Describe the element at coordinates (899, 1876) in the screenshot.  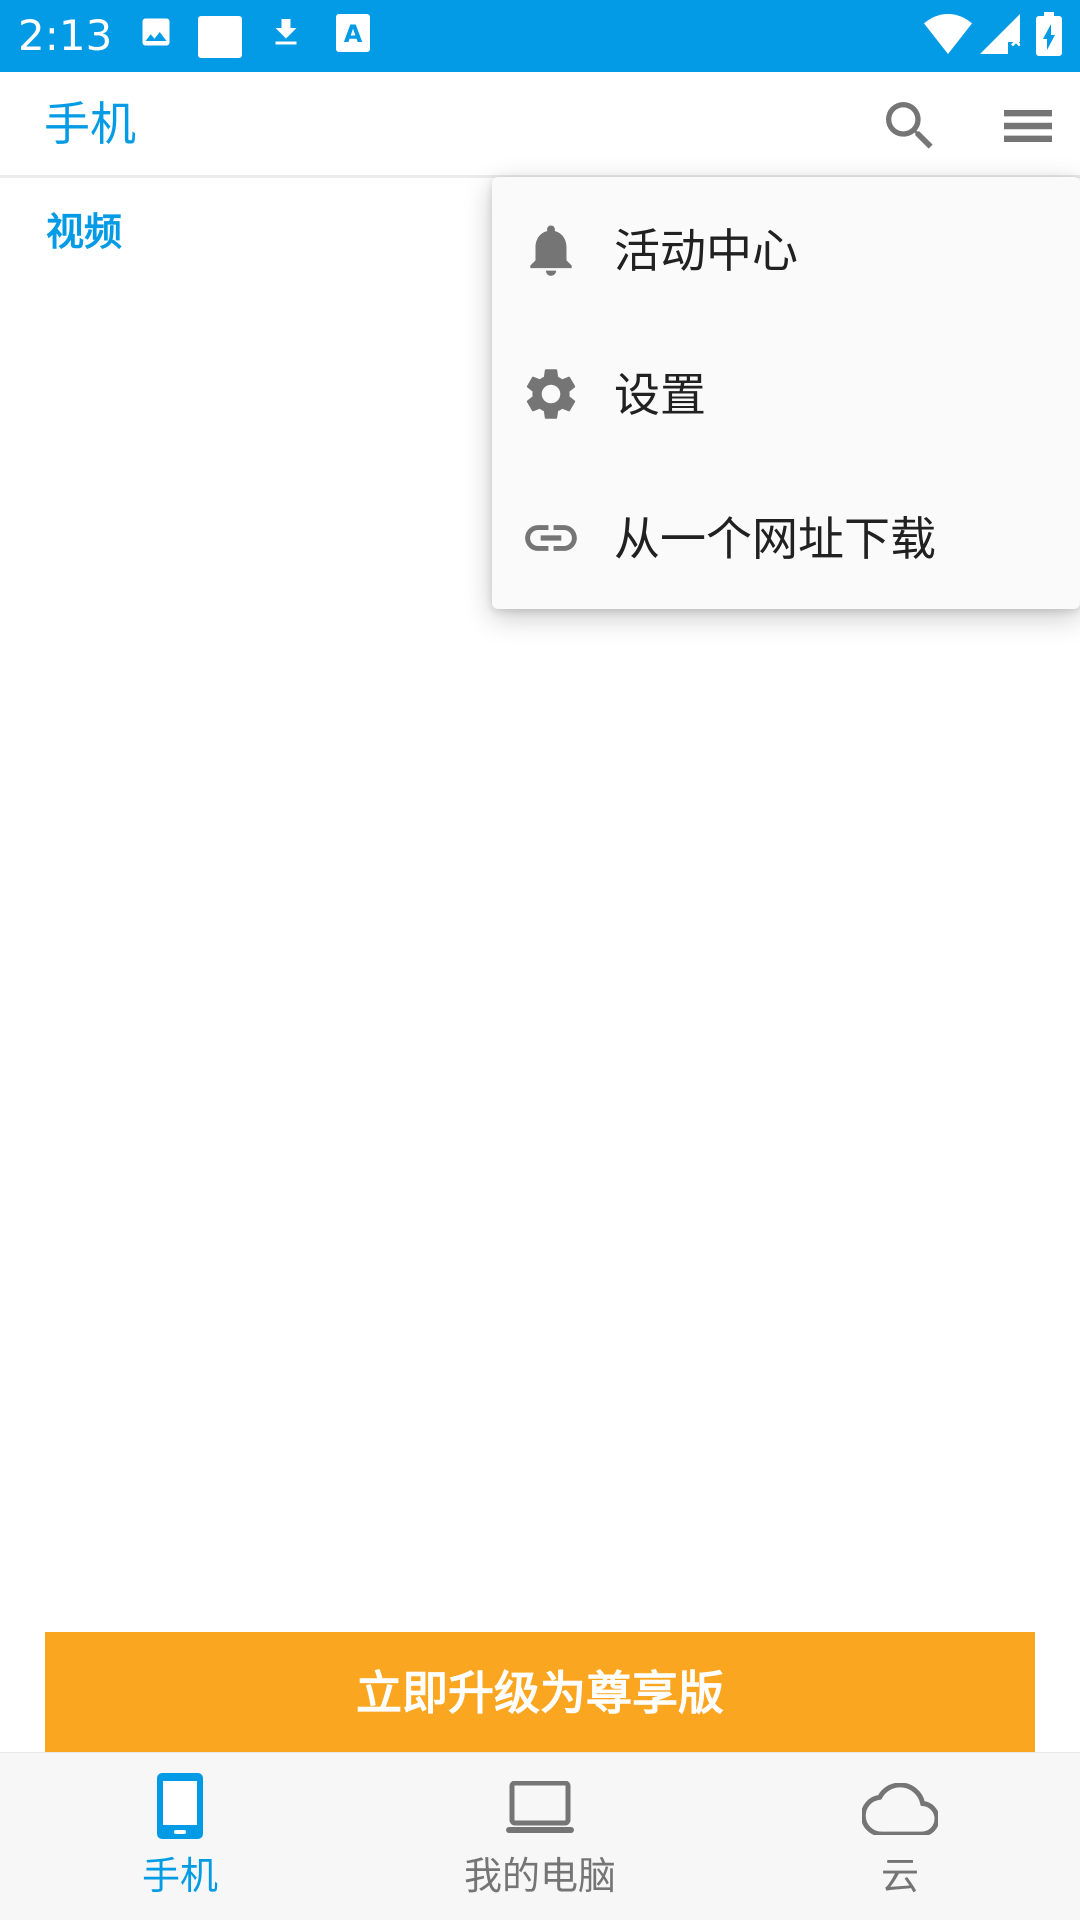
I see `nav-item-label: 云` at that location.